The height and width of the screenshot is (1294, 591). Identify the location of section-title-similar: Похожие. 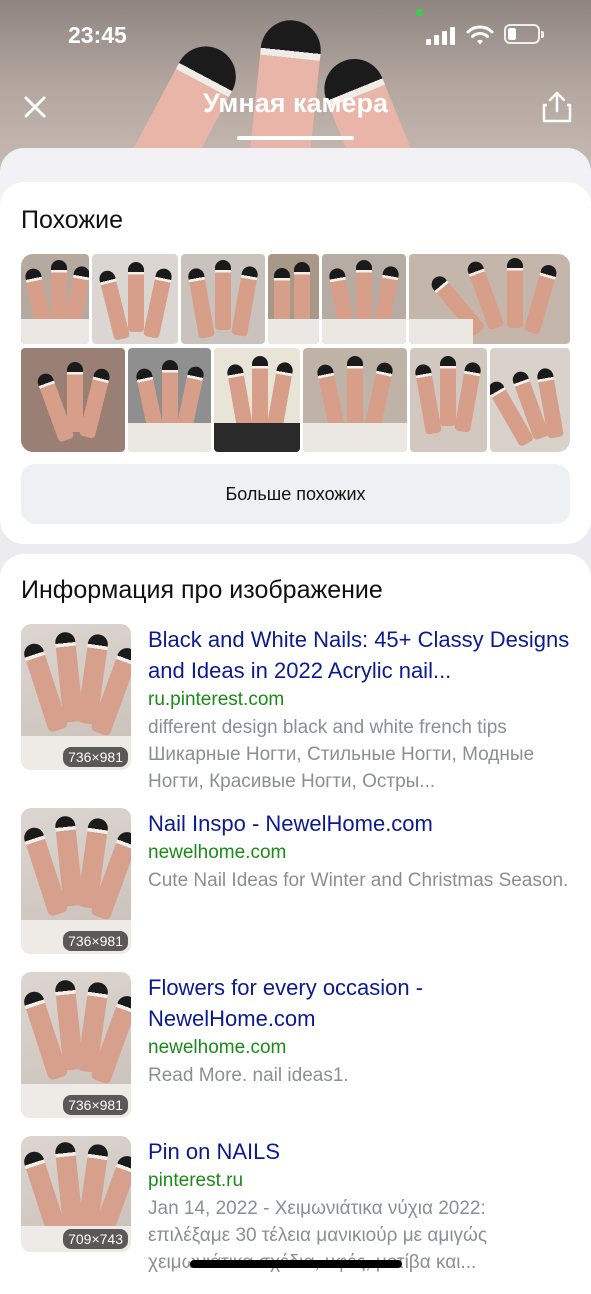
(72, 220).